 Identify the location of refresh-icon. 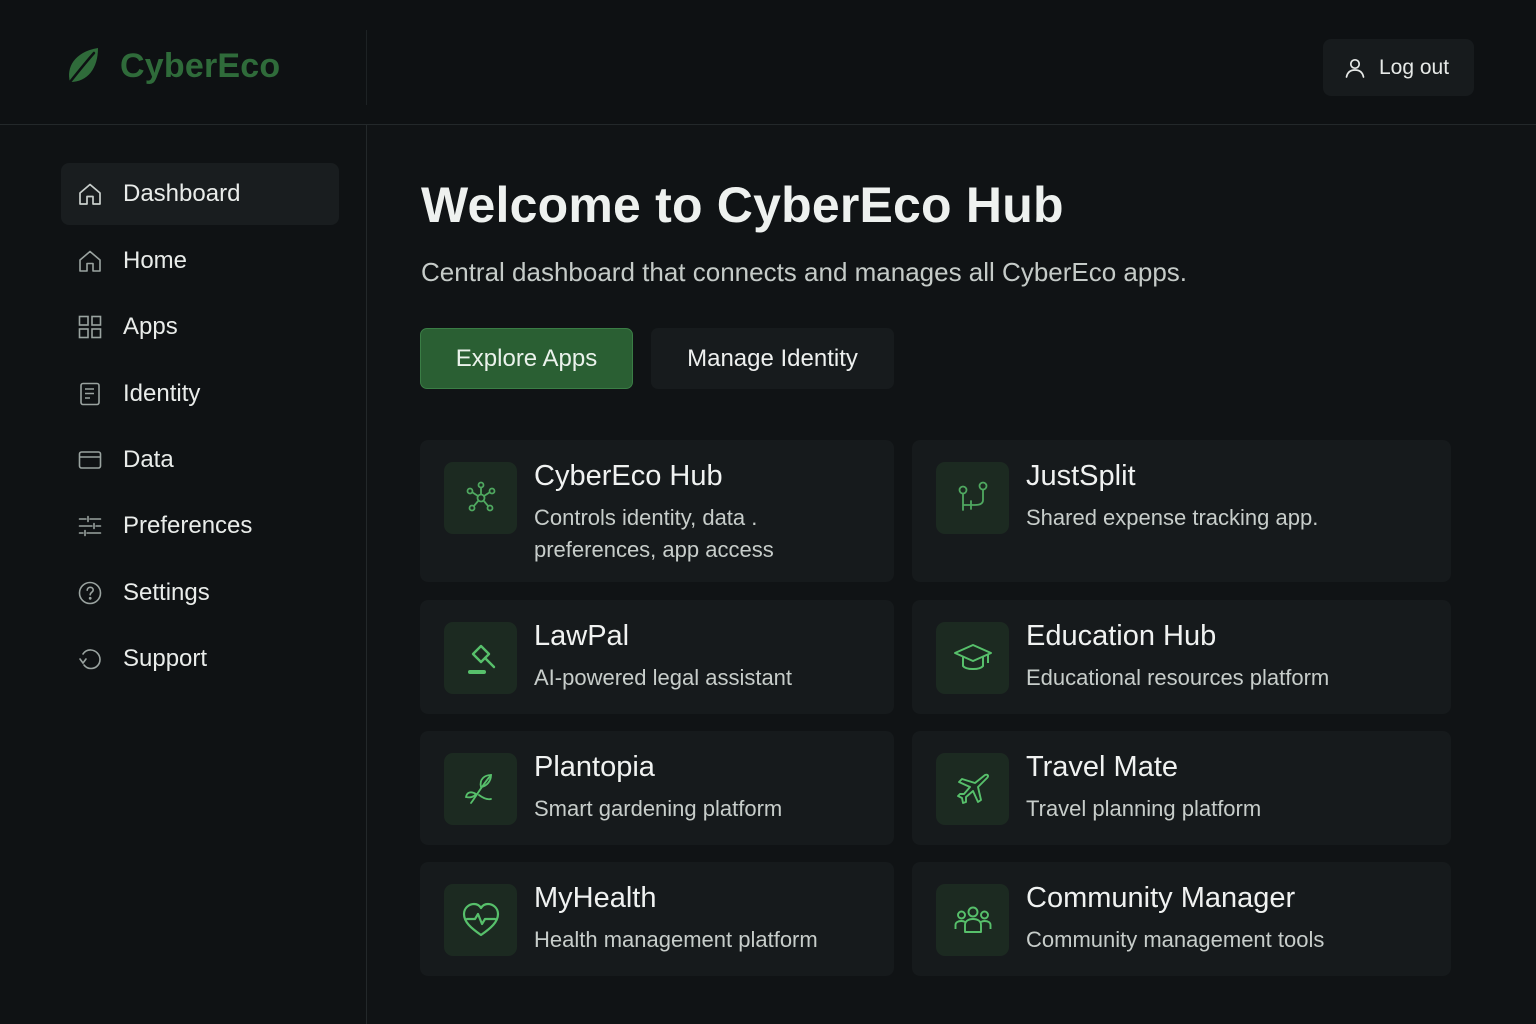
(90, 659).